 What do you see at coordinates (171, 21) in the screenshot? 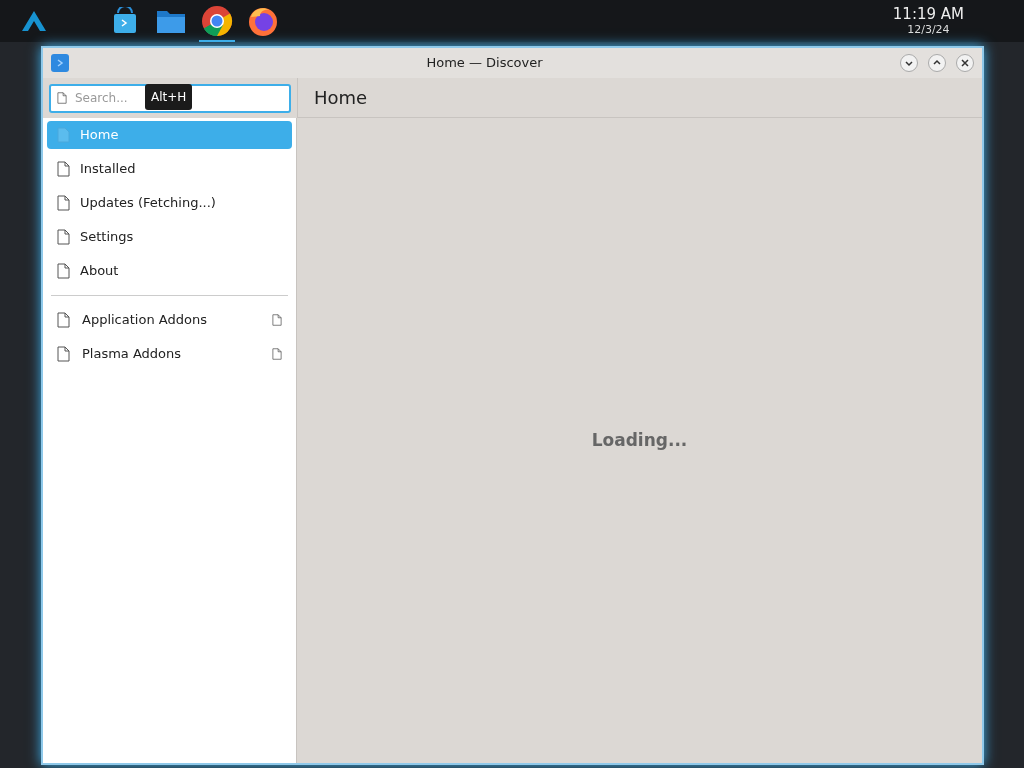
I see `folder-icon` at bounding box center [171, 21].